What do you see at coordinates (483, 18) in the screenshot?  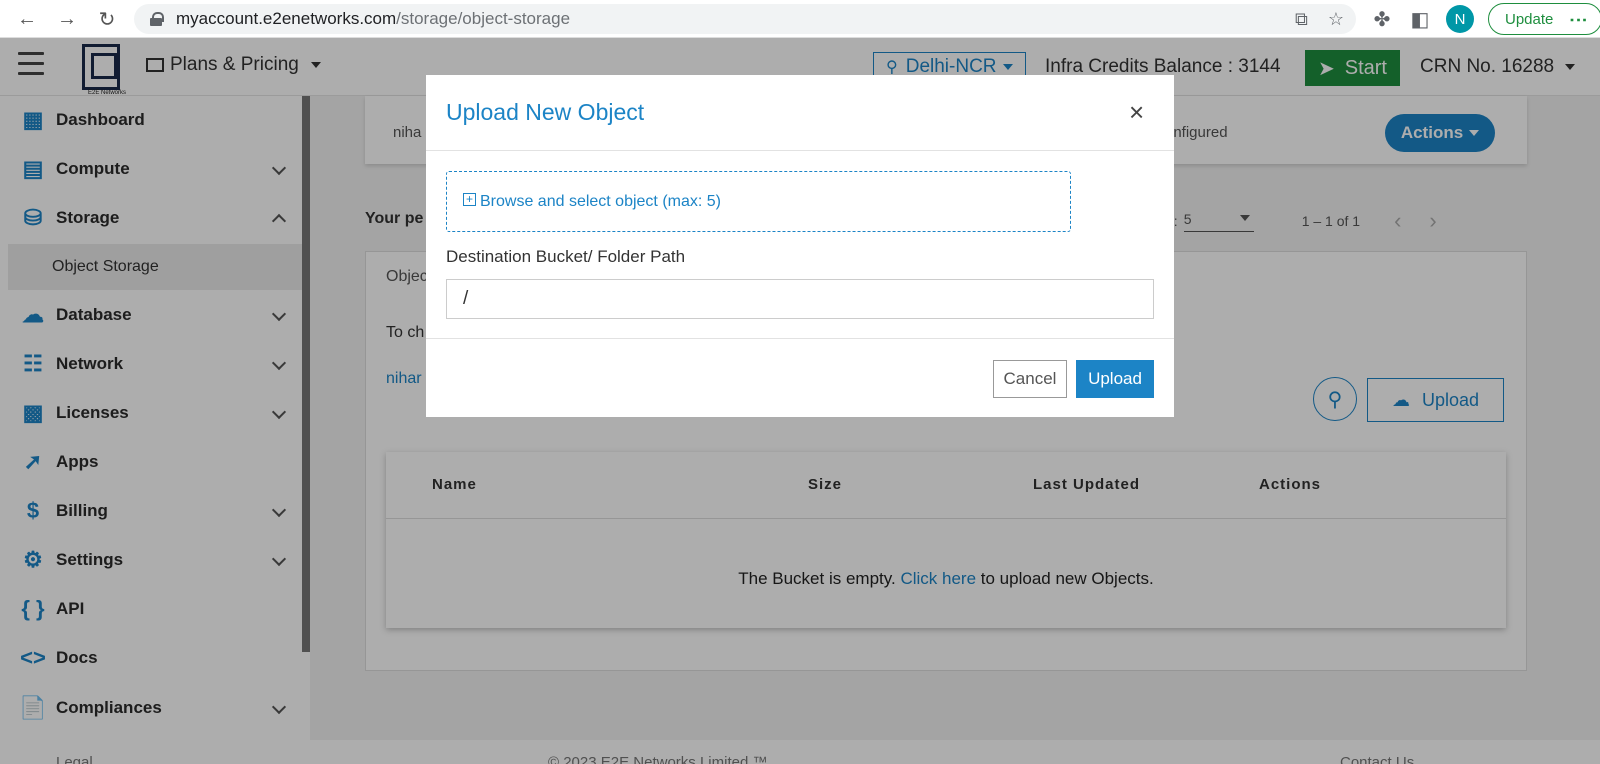 I see `url-path: /storage/object-storage` at bounding box center [483, 18].